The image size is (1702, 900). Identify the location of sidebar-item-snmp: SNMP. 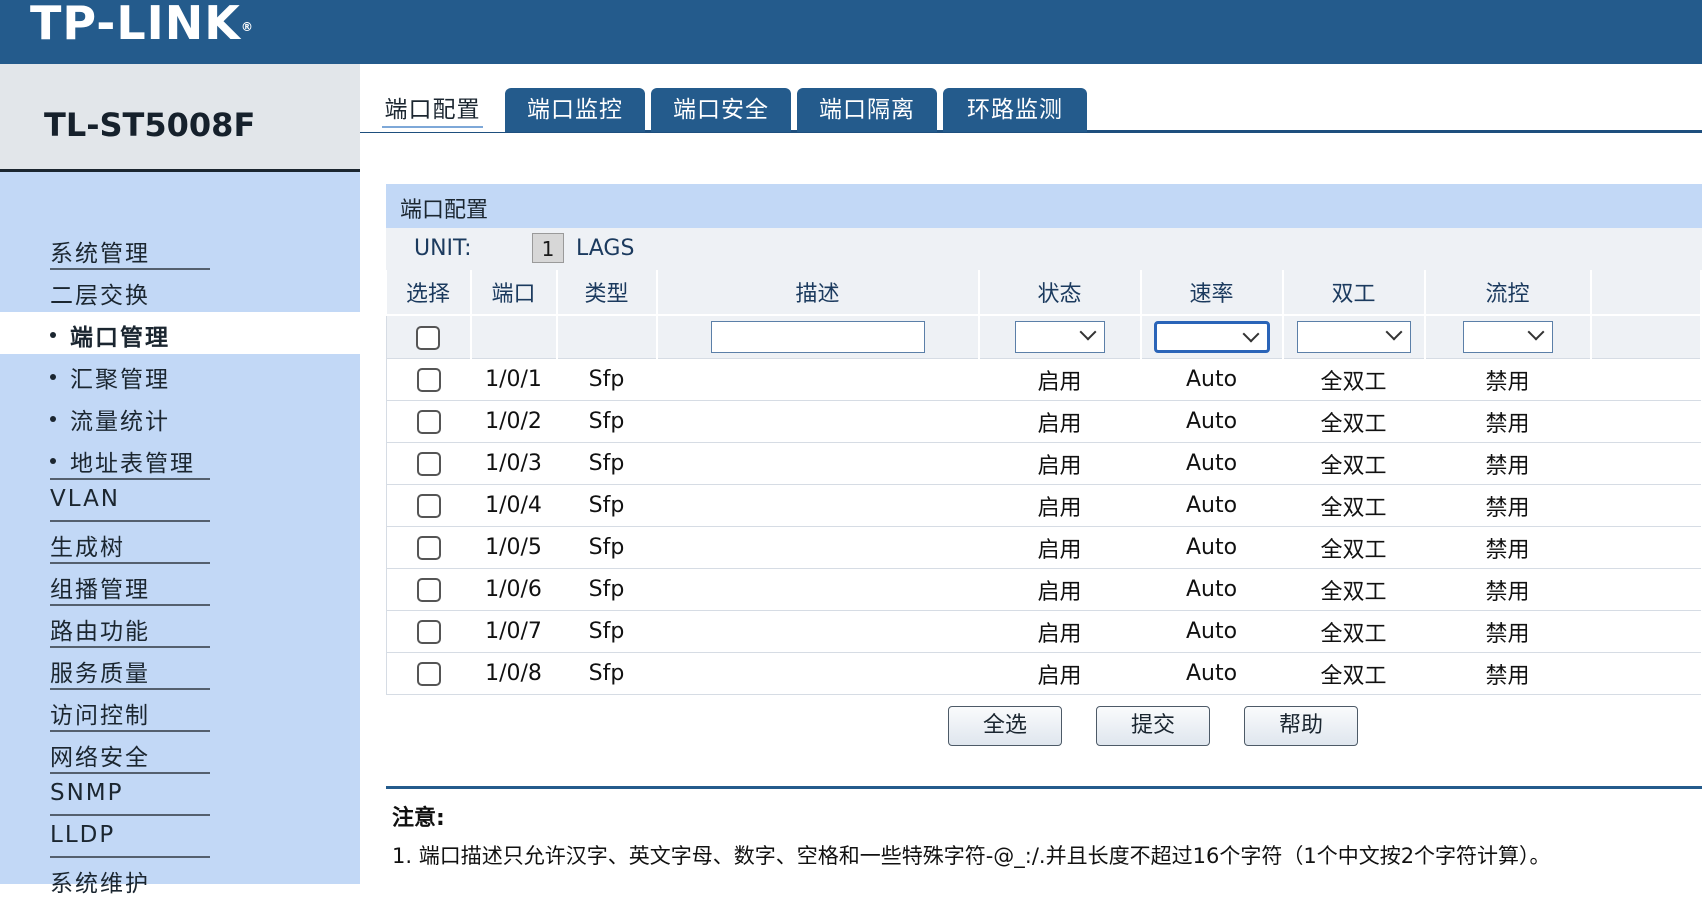
(180, 795).